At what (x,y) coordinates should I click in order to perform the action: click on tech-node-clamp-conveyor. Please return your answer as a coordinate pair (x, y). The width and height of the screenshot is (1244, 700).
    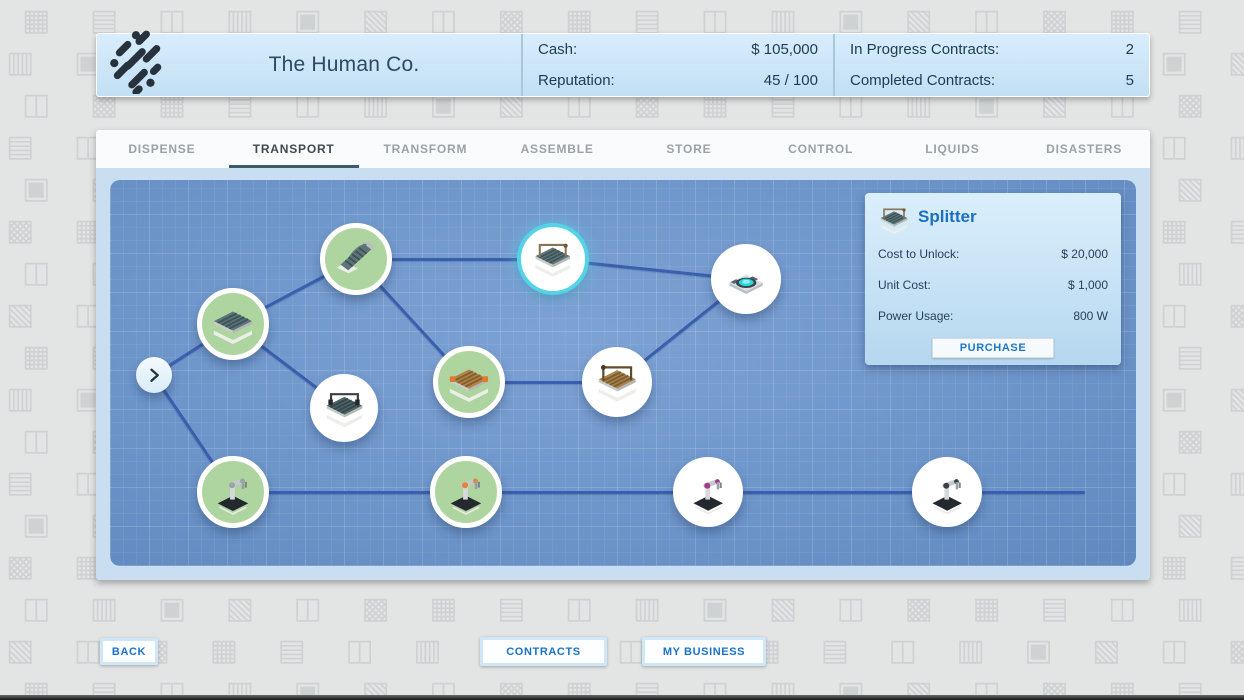
    Looking at the image, I should click on (344, 408).